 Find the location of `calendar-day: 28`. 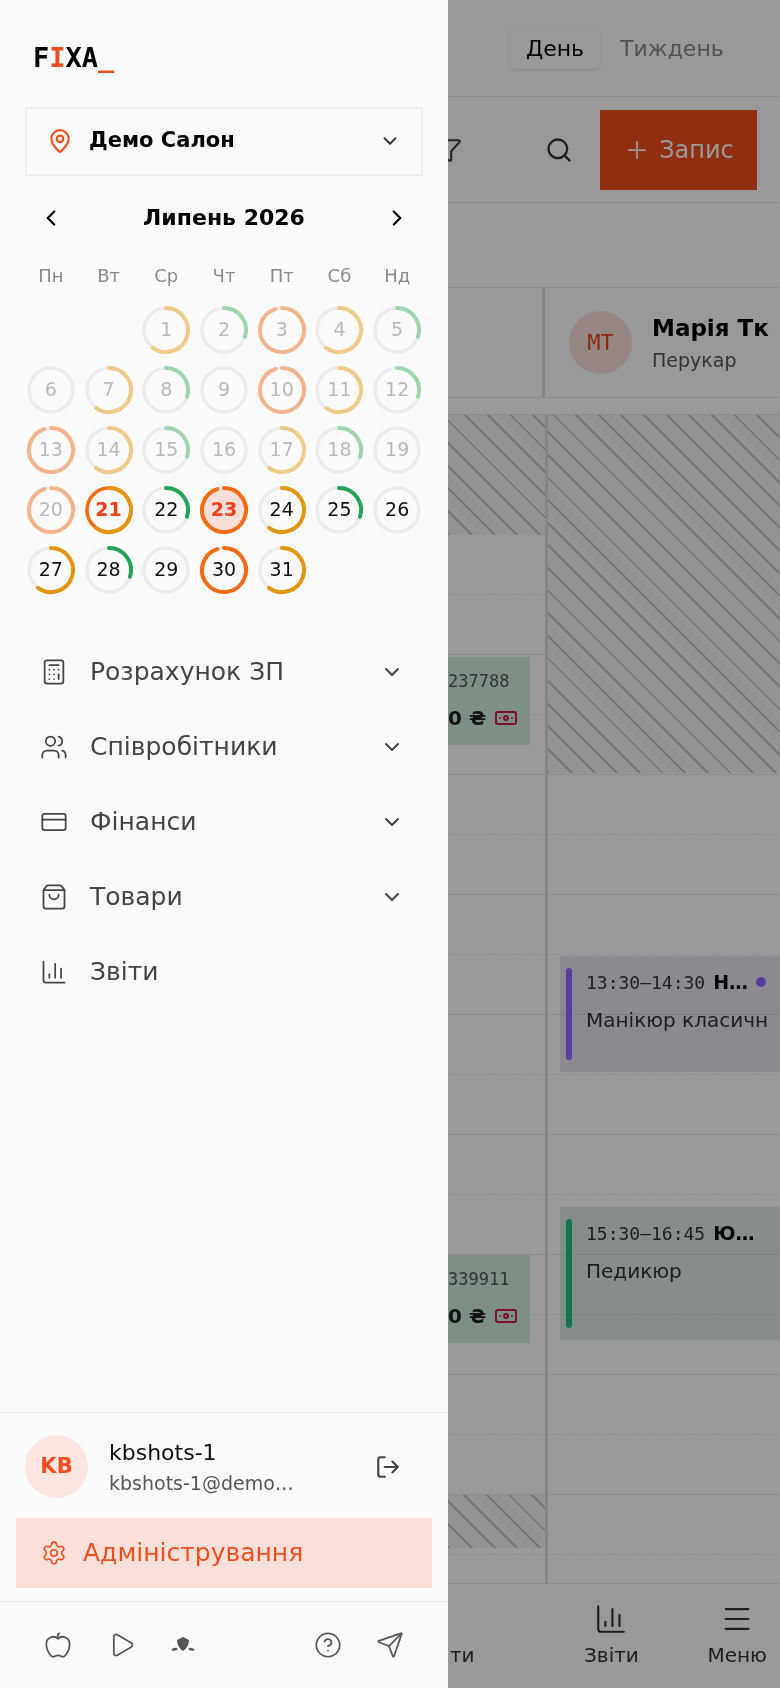

calendar-day: 28 is located at coordinates (108, 569).